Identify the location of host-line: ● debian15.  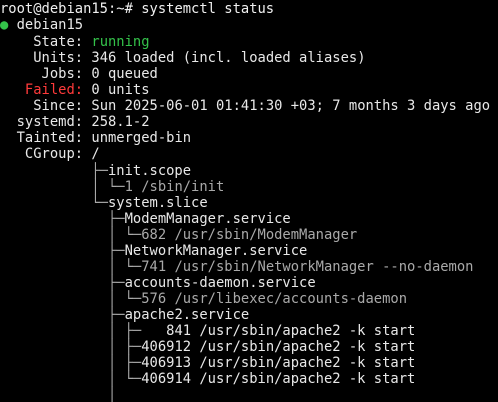
(41, 25).